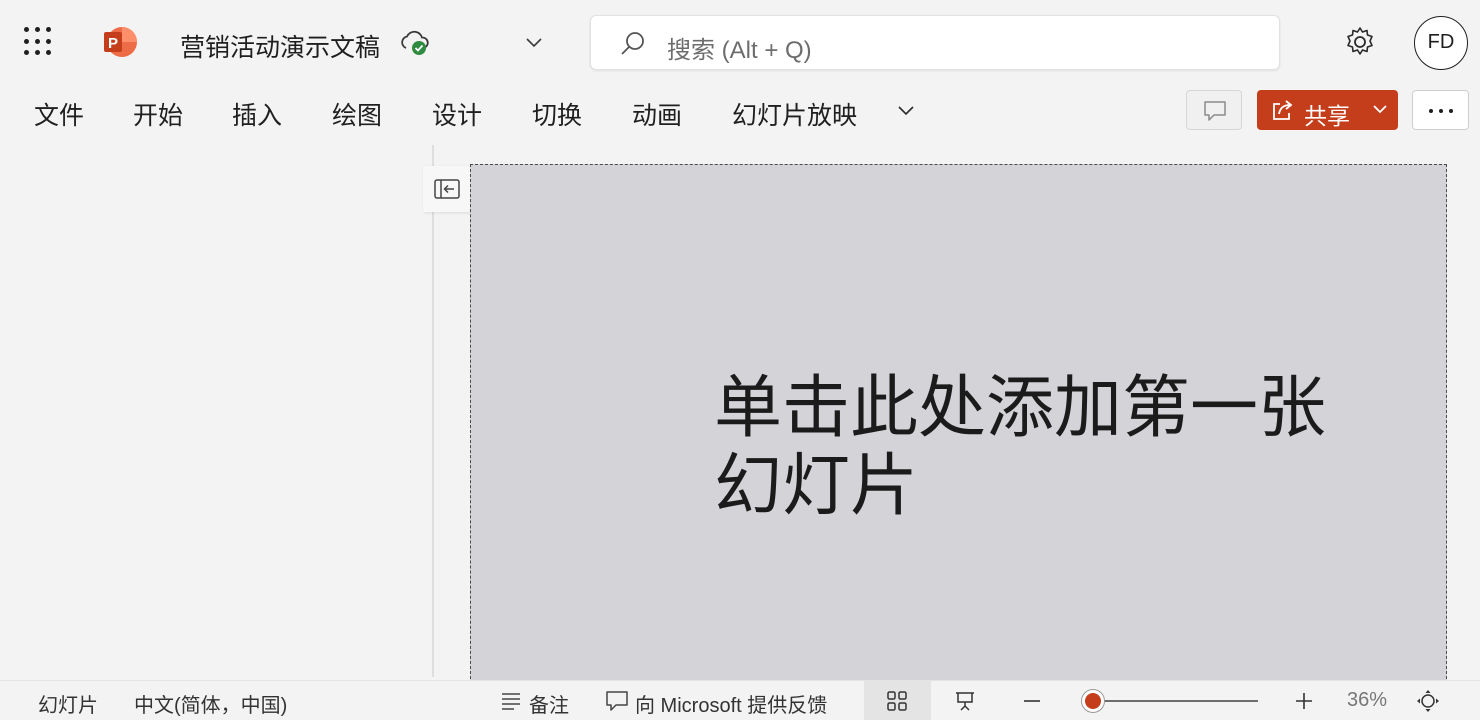 The image size is (1480, 720). I want to click on tab-file: 文件, so click(59, 114).